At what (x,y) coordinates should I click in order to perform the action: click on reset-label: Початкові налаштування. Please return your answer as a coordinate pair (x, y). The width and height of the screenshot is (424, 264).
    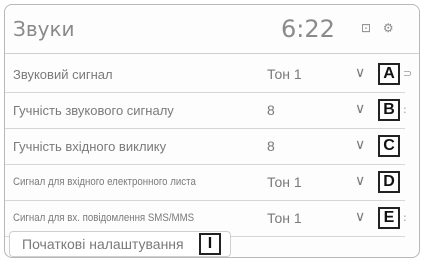
    Looking at the image, I should click on (103, 244).